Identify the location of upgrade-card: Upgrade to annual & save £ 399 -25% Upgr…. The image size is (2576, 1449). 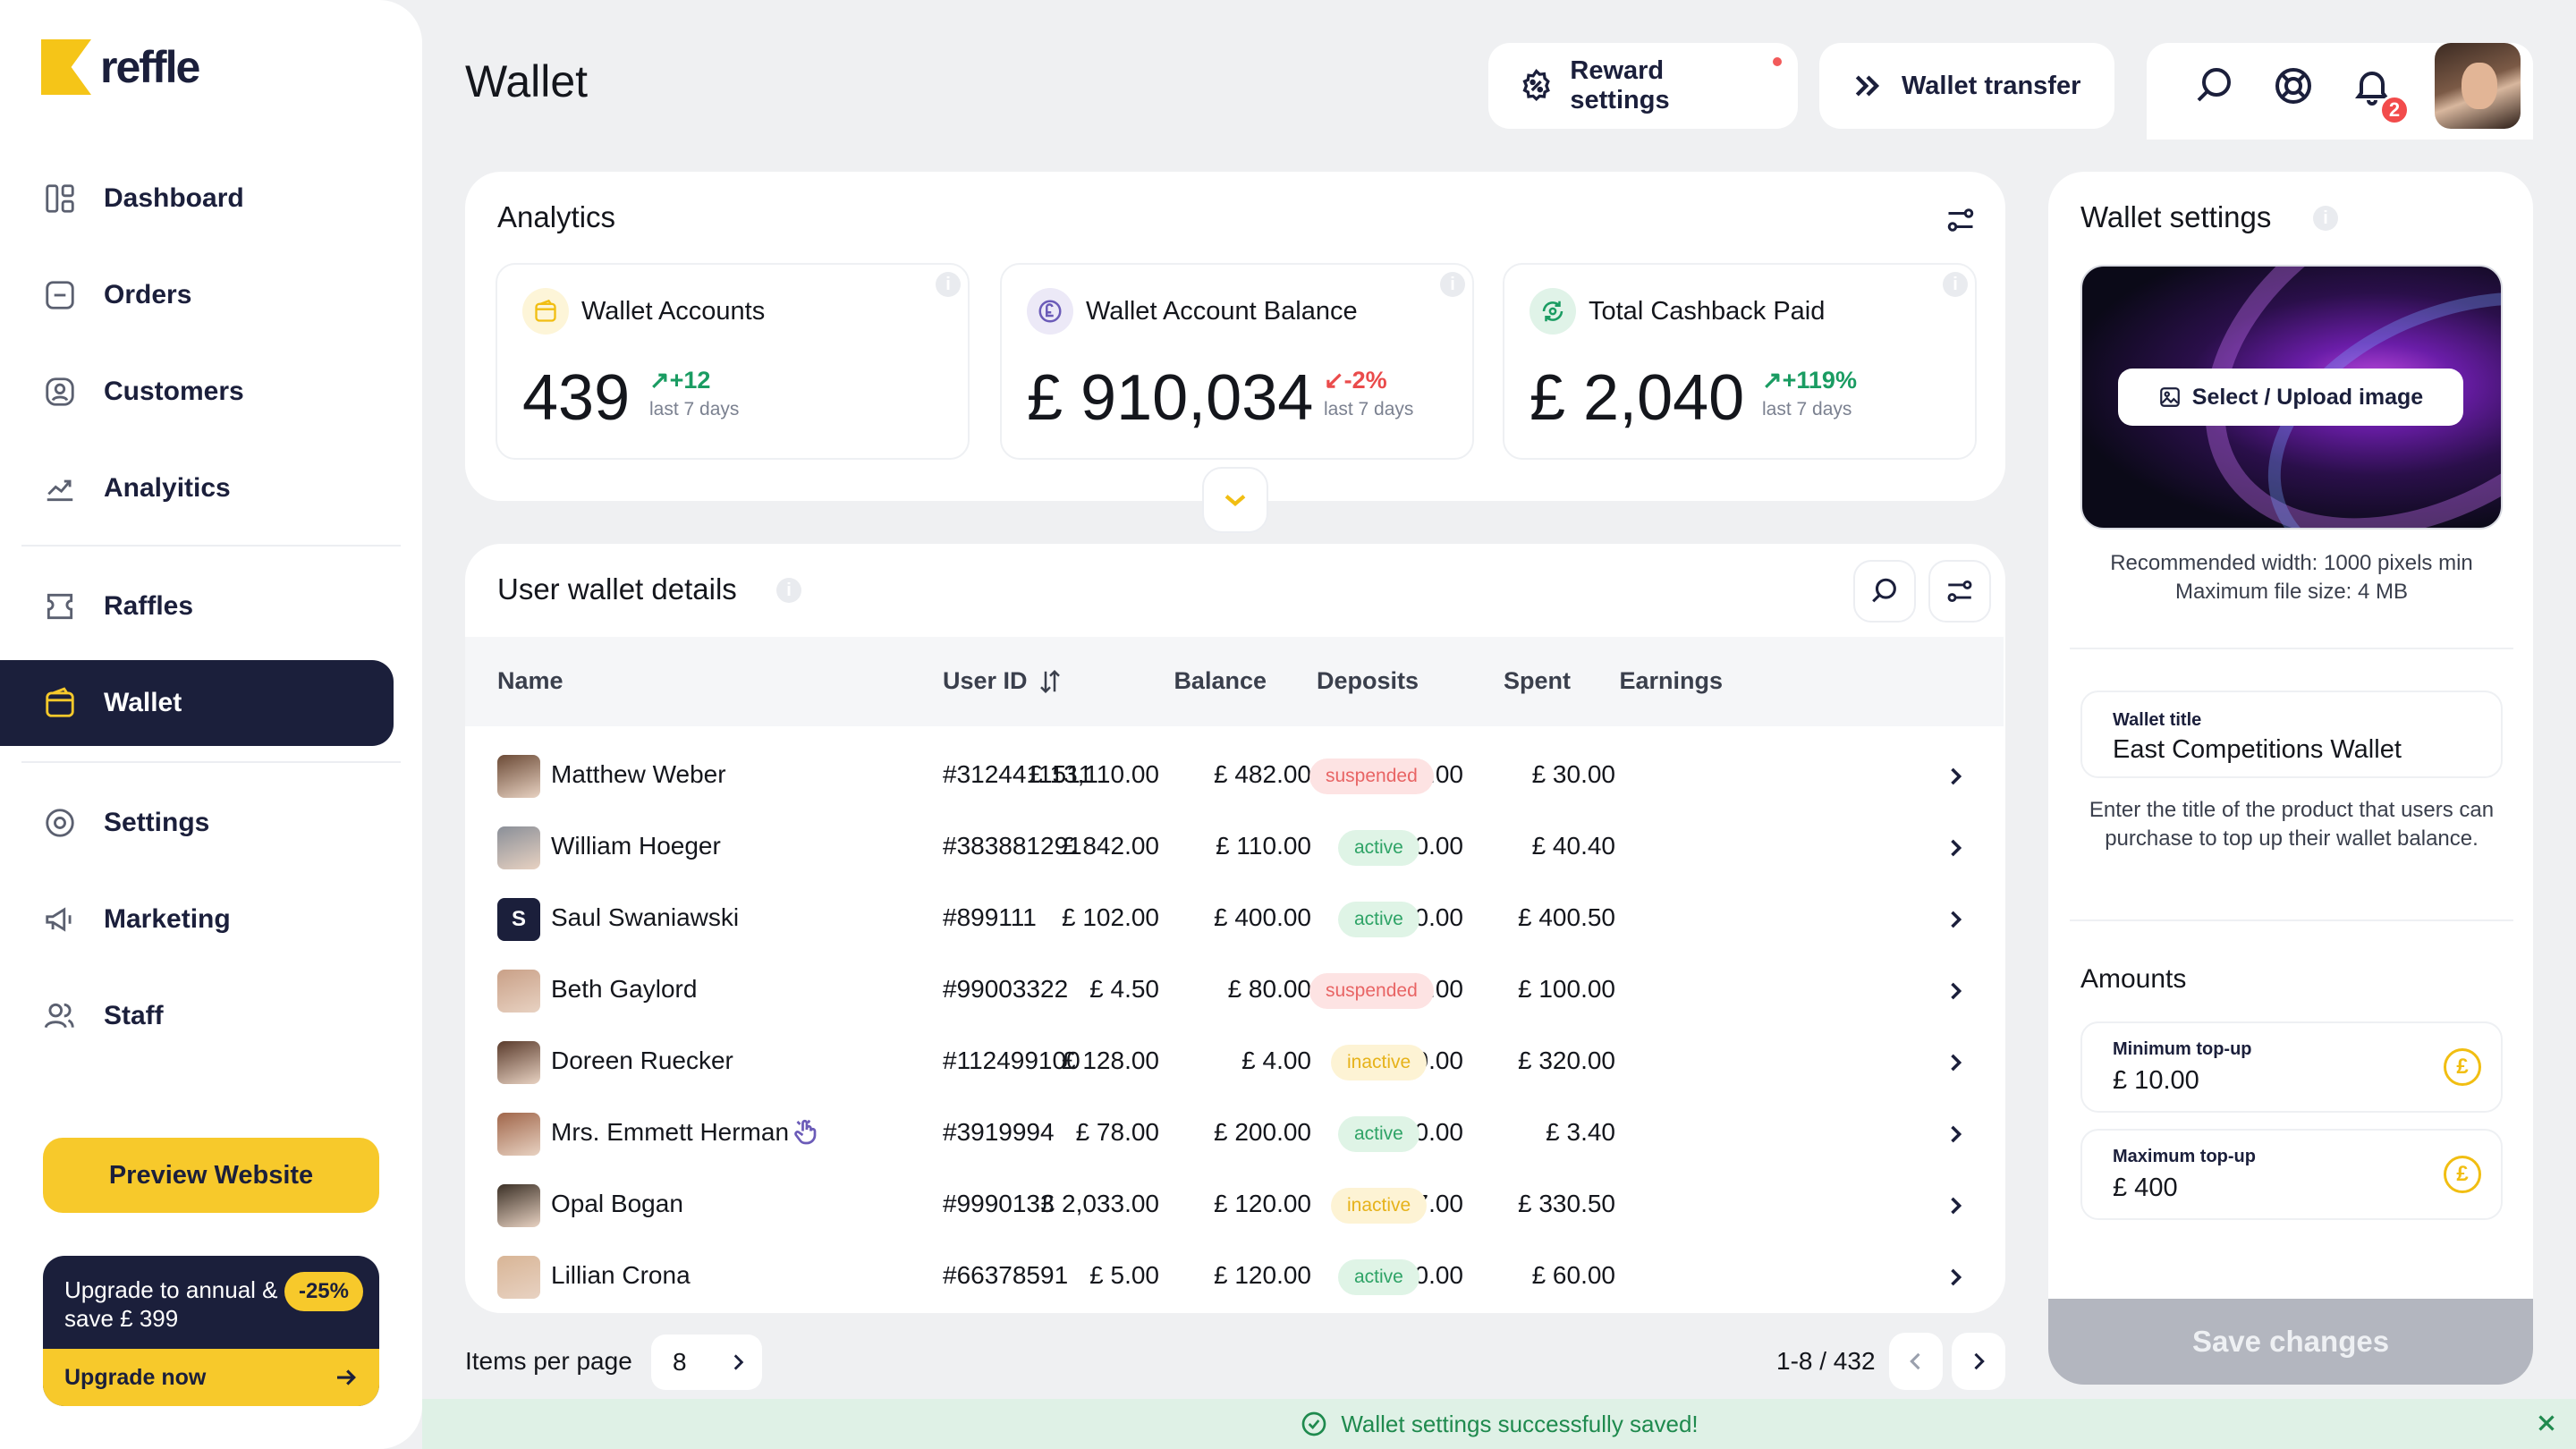
(211, 1331).